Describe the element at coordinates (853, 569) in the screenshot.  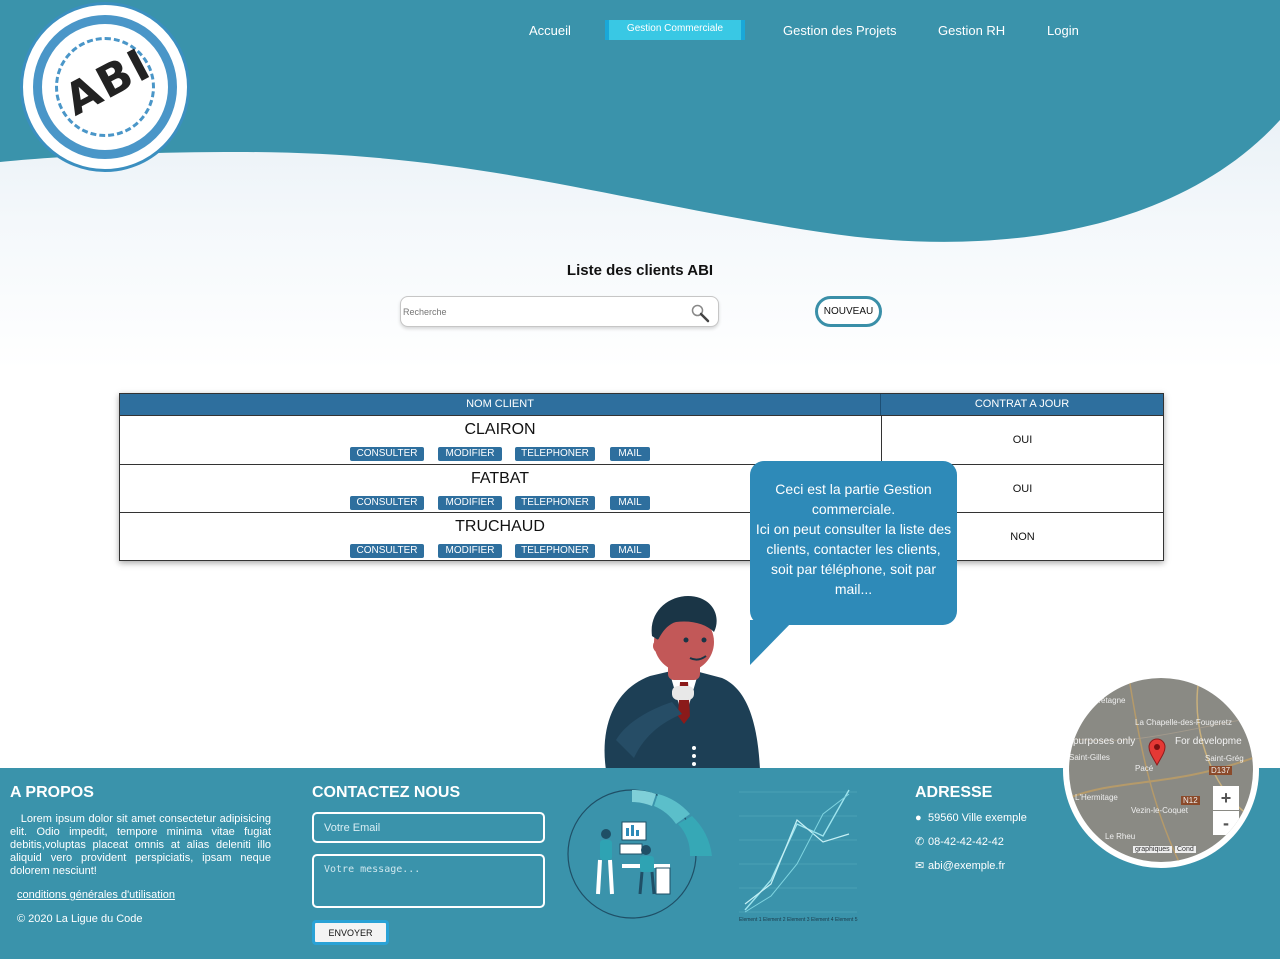
I see `bubble-line: soit par téléphone, soit par` at that location.